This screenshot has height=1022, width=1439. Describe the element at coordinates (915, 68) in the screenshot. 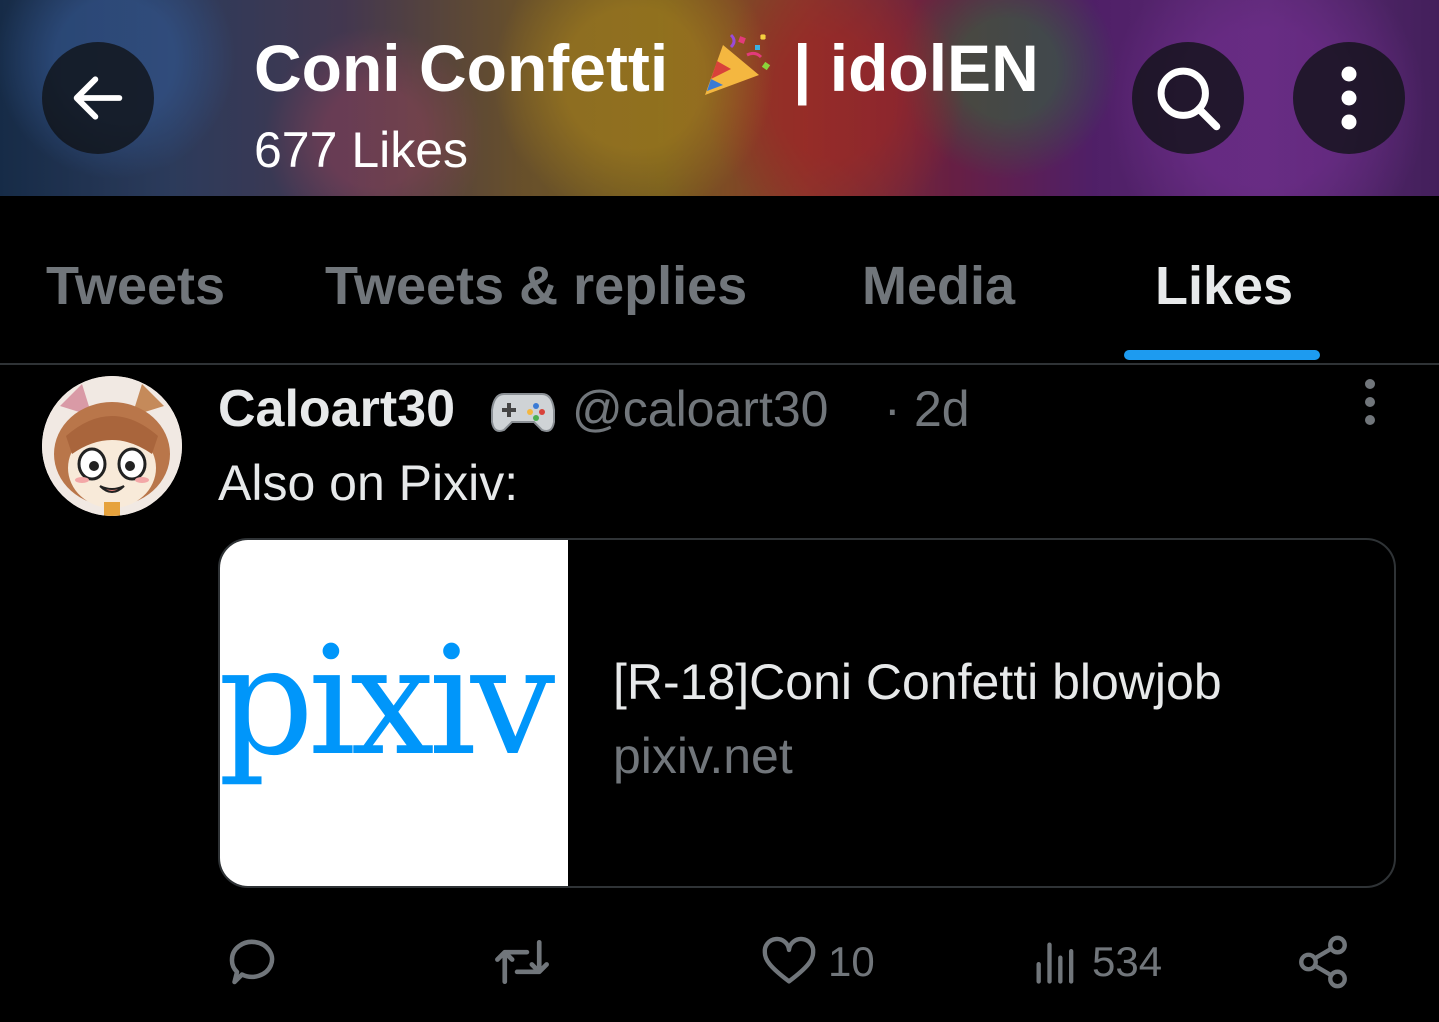

I see `profile-name-suffix: | idolEN` at that location.